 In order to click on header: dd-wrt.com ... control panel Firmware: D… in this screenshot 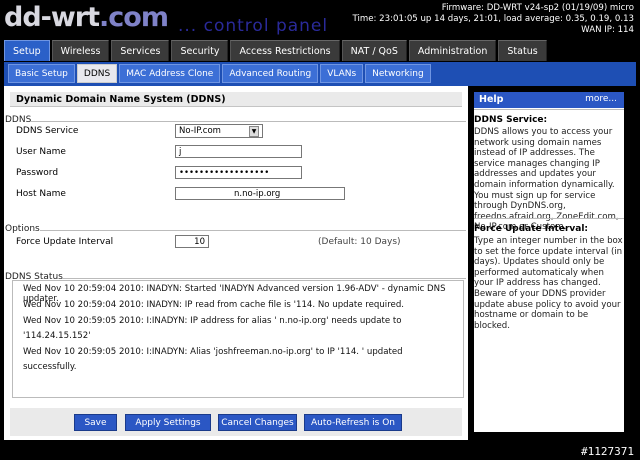, I will do `click(320, 20)`.